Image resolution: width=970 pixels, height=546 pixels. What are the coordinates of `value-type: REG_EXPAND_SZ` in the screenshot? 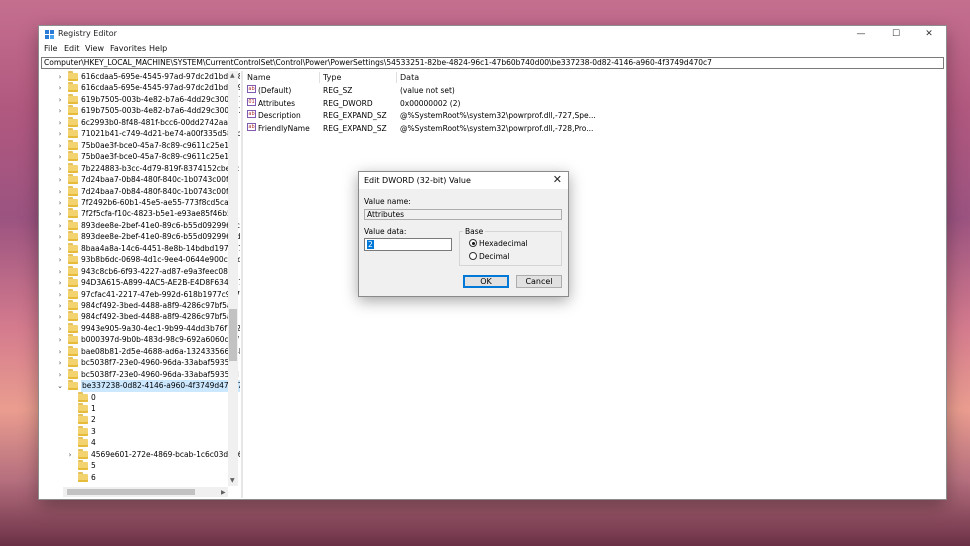 It's located at (355, 128).